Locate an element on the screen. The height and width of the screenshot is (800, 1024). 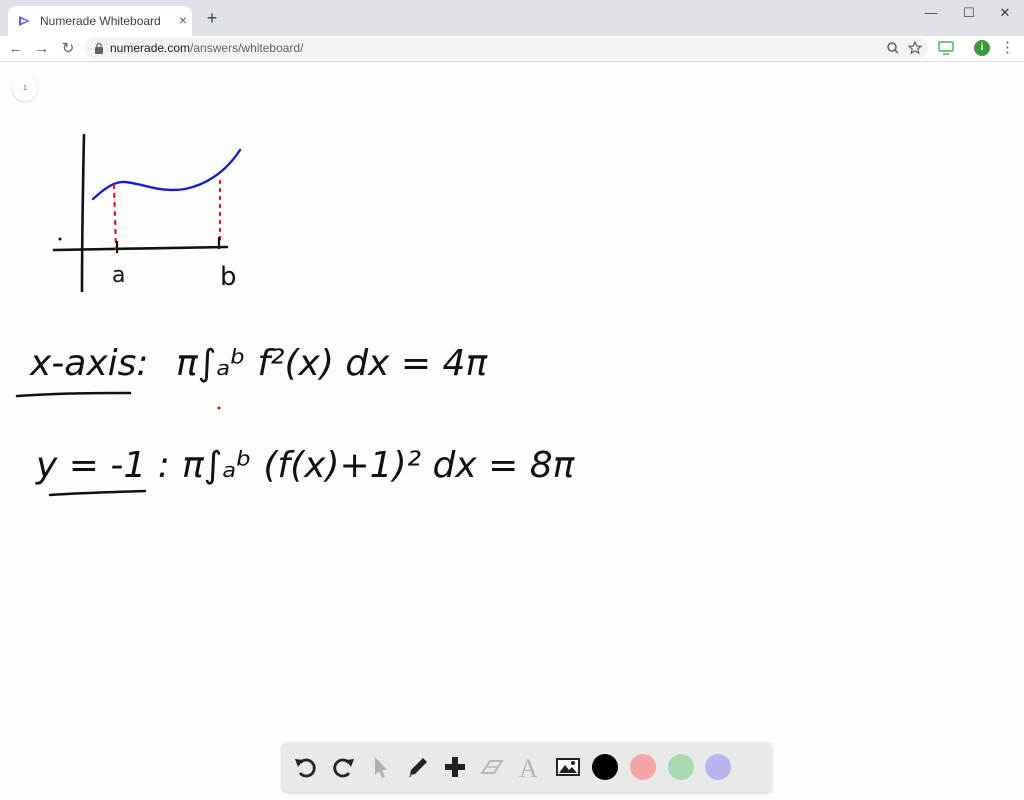
equation-1-underline is located at coordinates (73, 394).